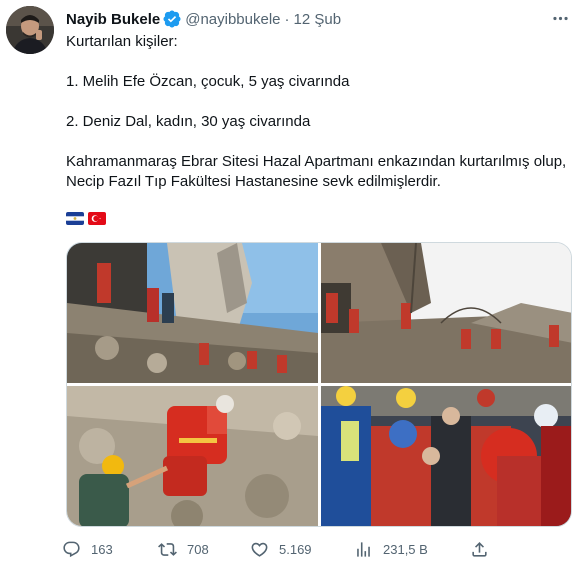  Describe the element at coordinates (122, 41) in the screenshot. I see `text-line-intro: Kurtarılan kişiler:` at that location.